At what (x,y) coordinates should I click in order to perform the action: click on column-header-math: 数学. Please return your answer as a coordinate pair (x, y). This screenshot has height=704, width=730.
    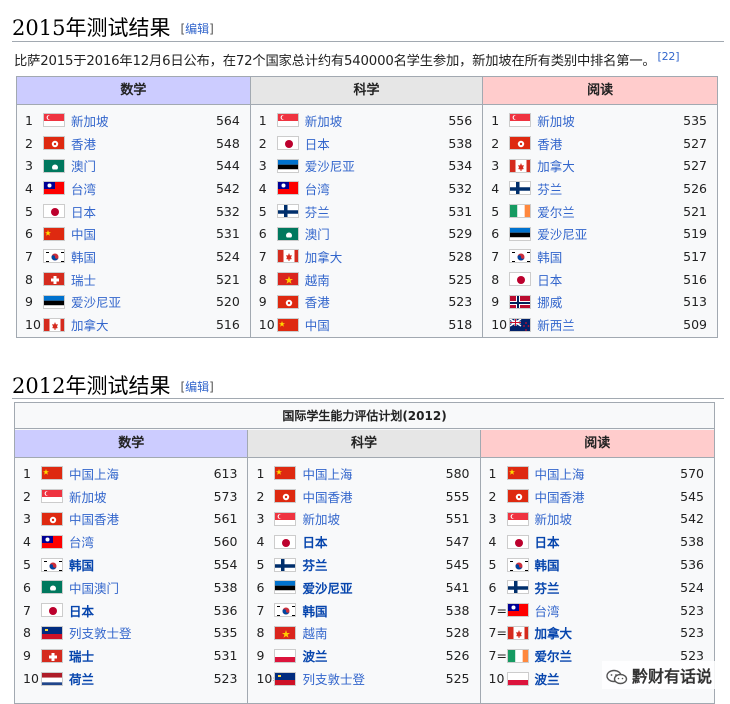
    Looking at the image, I should click on (133, 91).